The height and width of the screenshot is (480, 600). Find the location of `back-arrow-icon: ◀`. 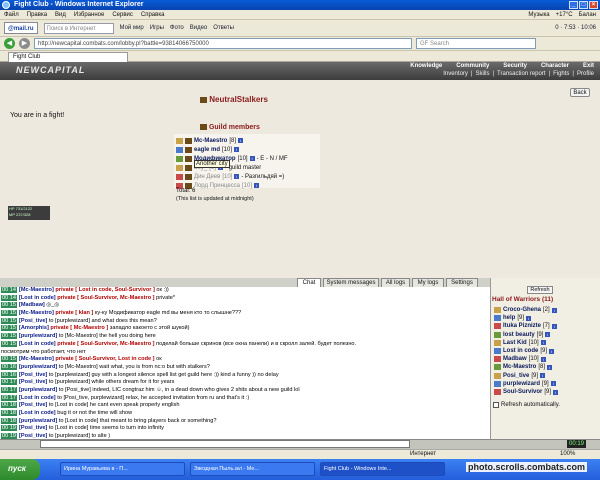

back-arrow-icon: ◀ is located at coordinates (9, 43).